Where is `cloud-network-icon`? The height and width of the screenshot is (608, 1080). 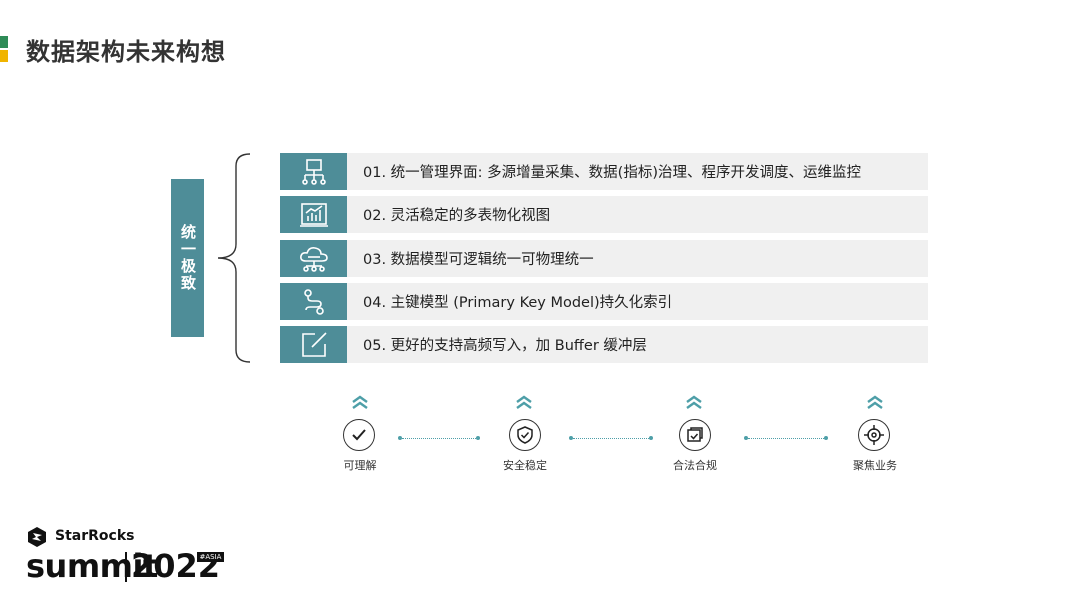 cloud-network-icon is located at coordinates (313, 258).